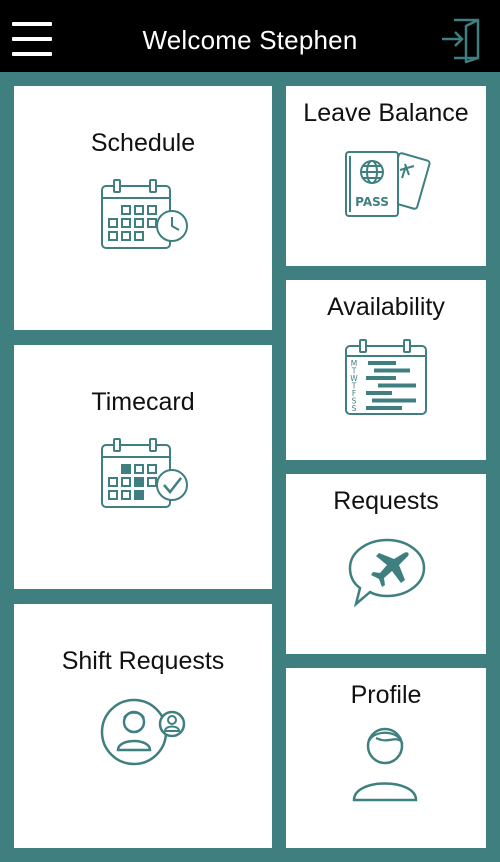 The image size is (500, 862). I want to click on tile-requests-label: Requests, so click(386, 501).